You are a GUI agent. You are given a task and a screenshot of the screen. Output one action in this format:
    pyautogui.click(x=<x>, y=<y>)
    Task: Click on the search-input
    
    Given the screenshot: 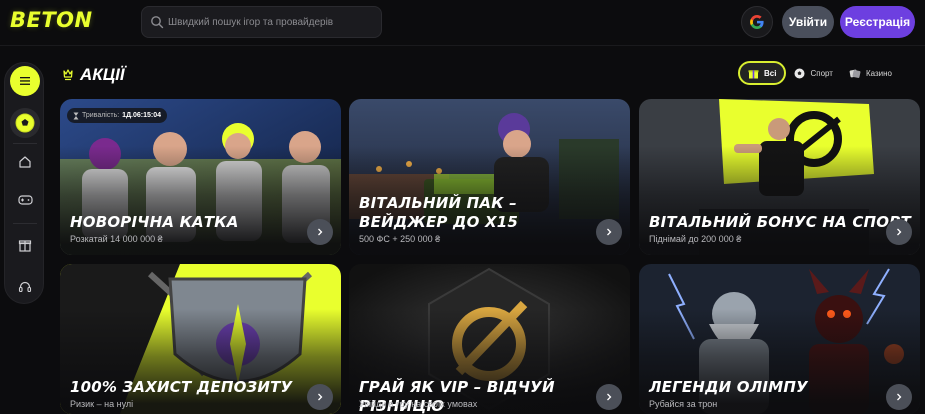 What is the action you would take?
    pyautogui.click(x=273, y=22)
    